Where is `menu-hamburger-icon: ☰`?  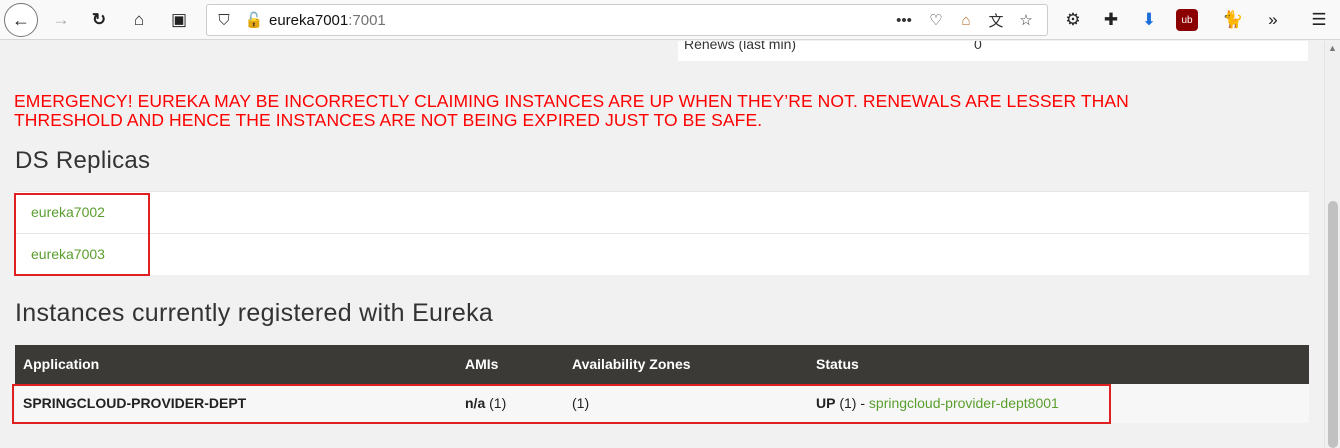 menu-hamburger-icon: ☰ is located at coordinates (1319, 20).